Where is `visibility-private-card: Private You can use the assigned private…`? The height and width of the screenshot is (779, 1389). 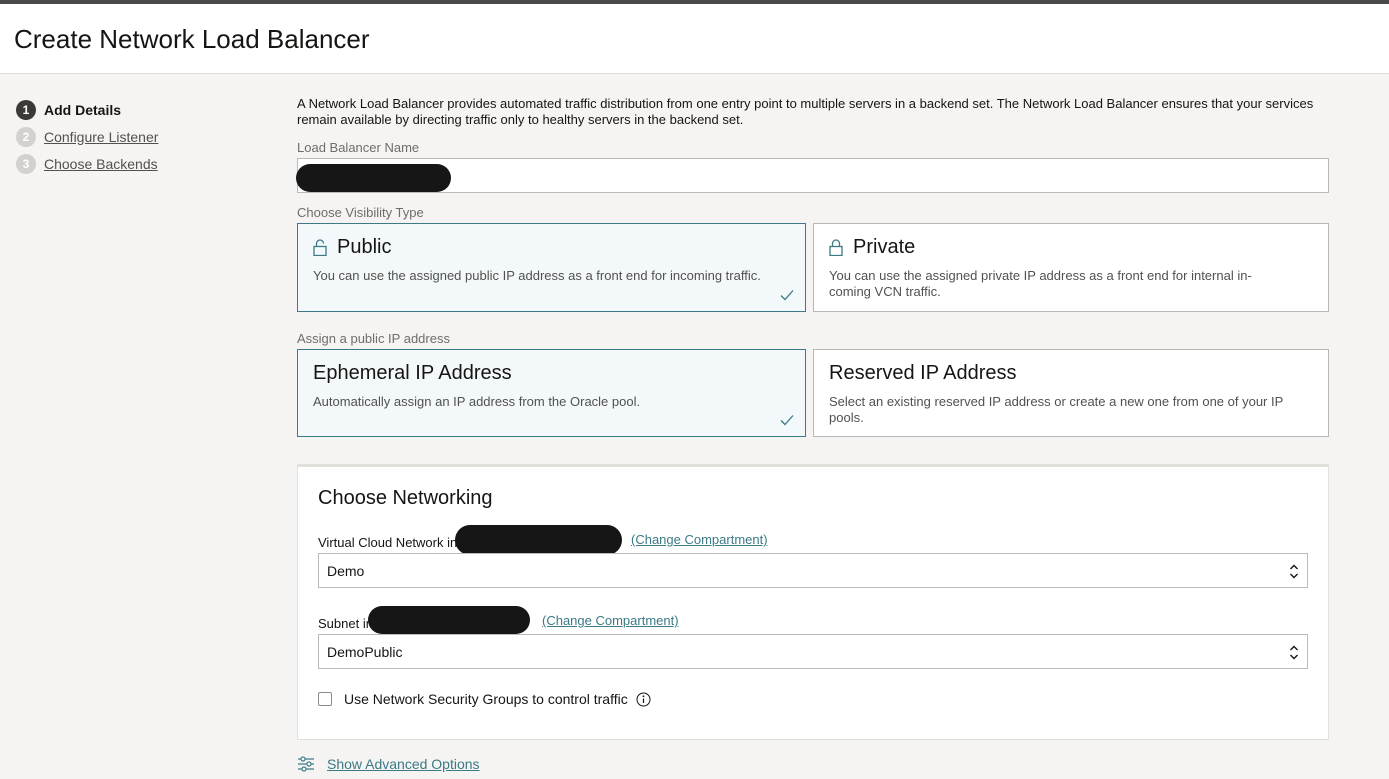 visibility-private-card: Private You can use the assigned private… is located at coordinates (1071, 267).